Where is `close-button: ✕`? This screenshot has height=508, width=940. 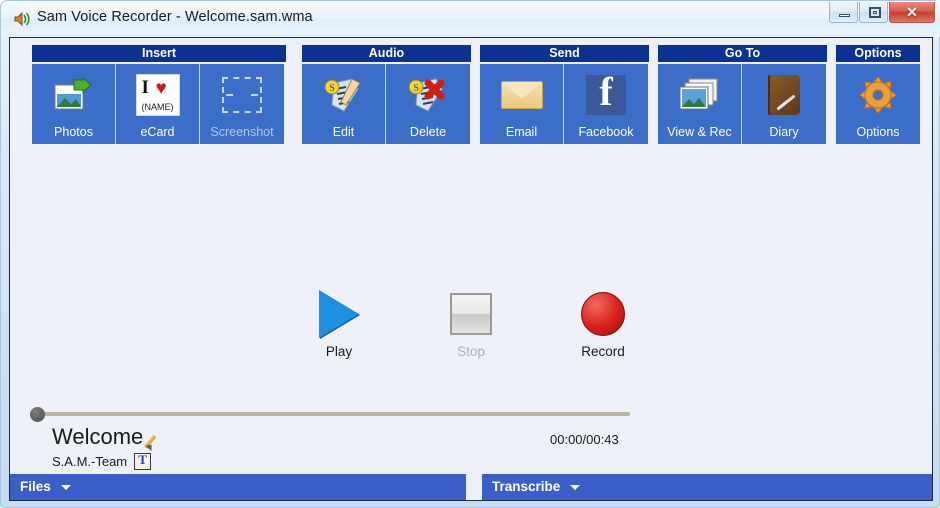
close-button: ✕ is located at coordinates (912, 12).